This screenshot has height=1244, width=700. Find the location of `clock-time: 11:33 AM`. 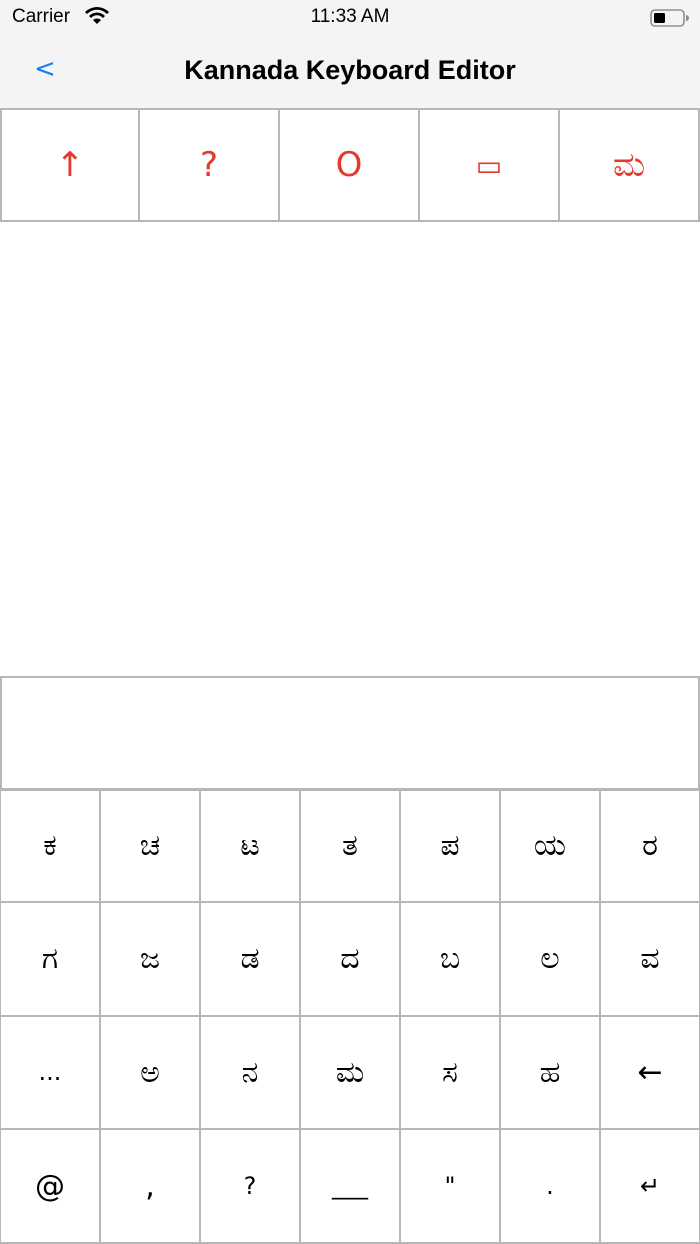

clock-time: 11:33 AM is located at coordinates (350, 16).